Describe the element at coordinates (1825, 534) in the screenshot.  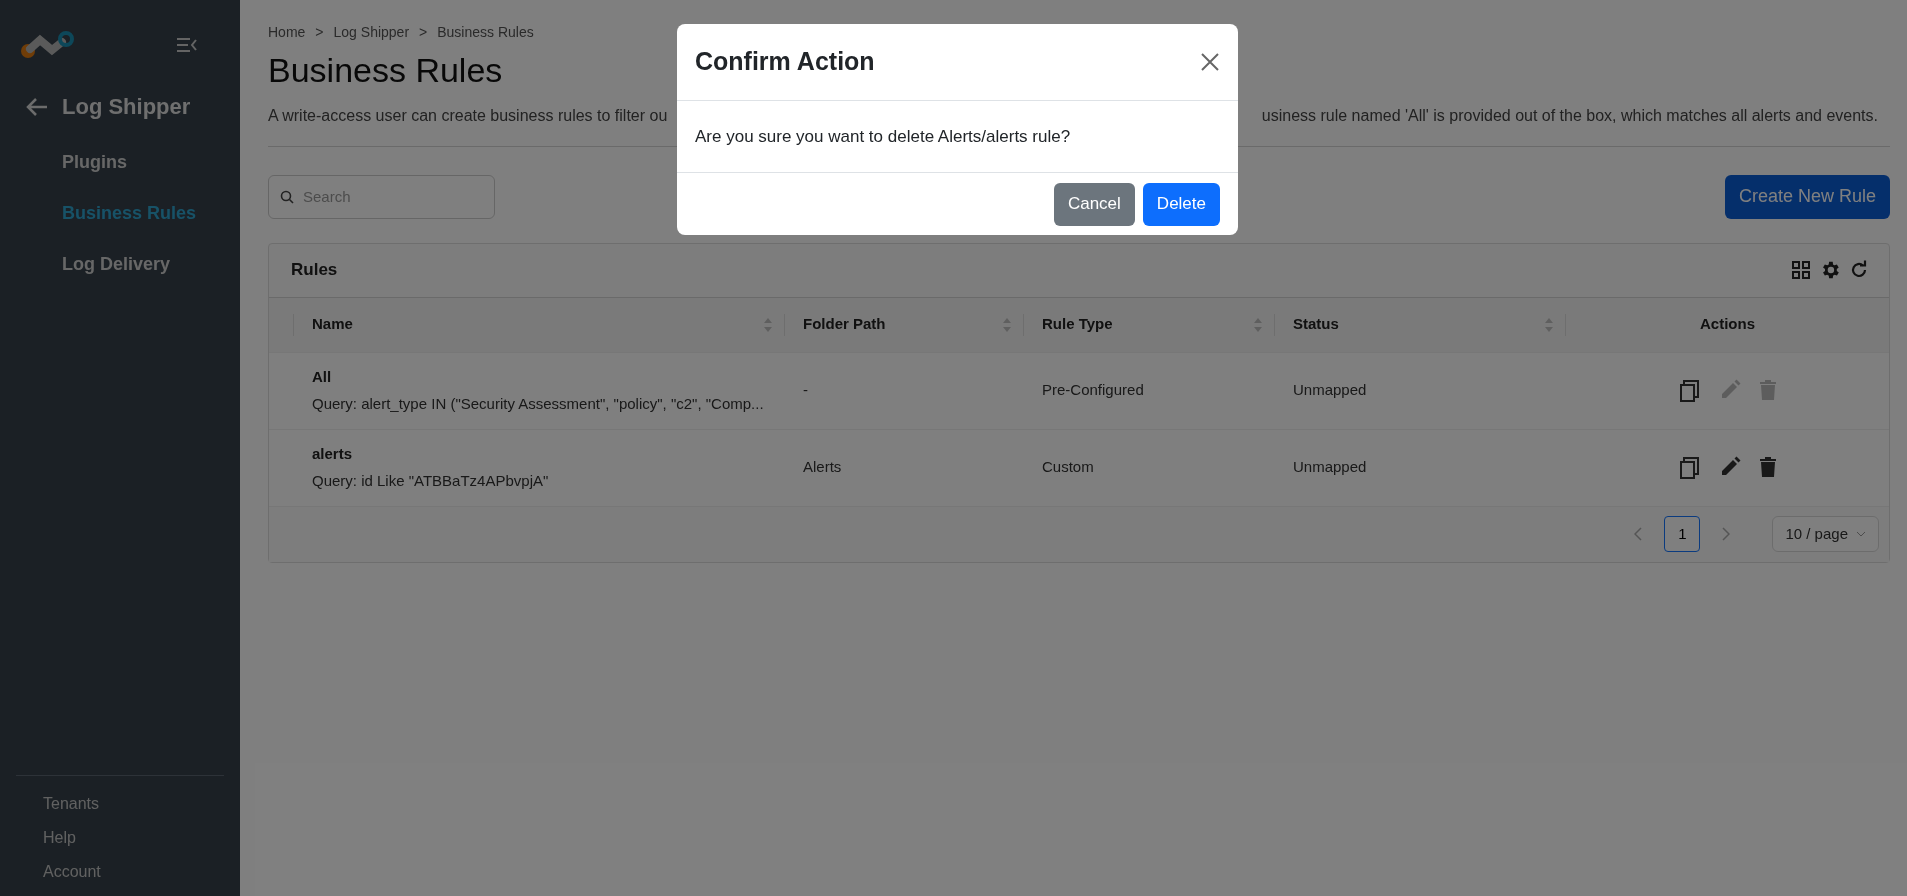
I see `page-size-select: 10 / page` at that location.